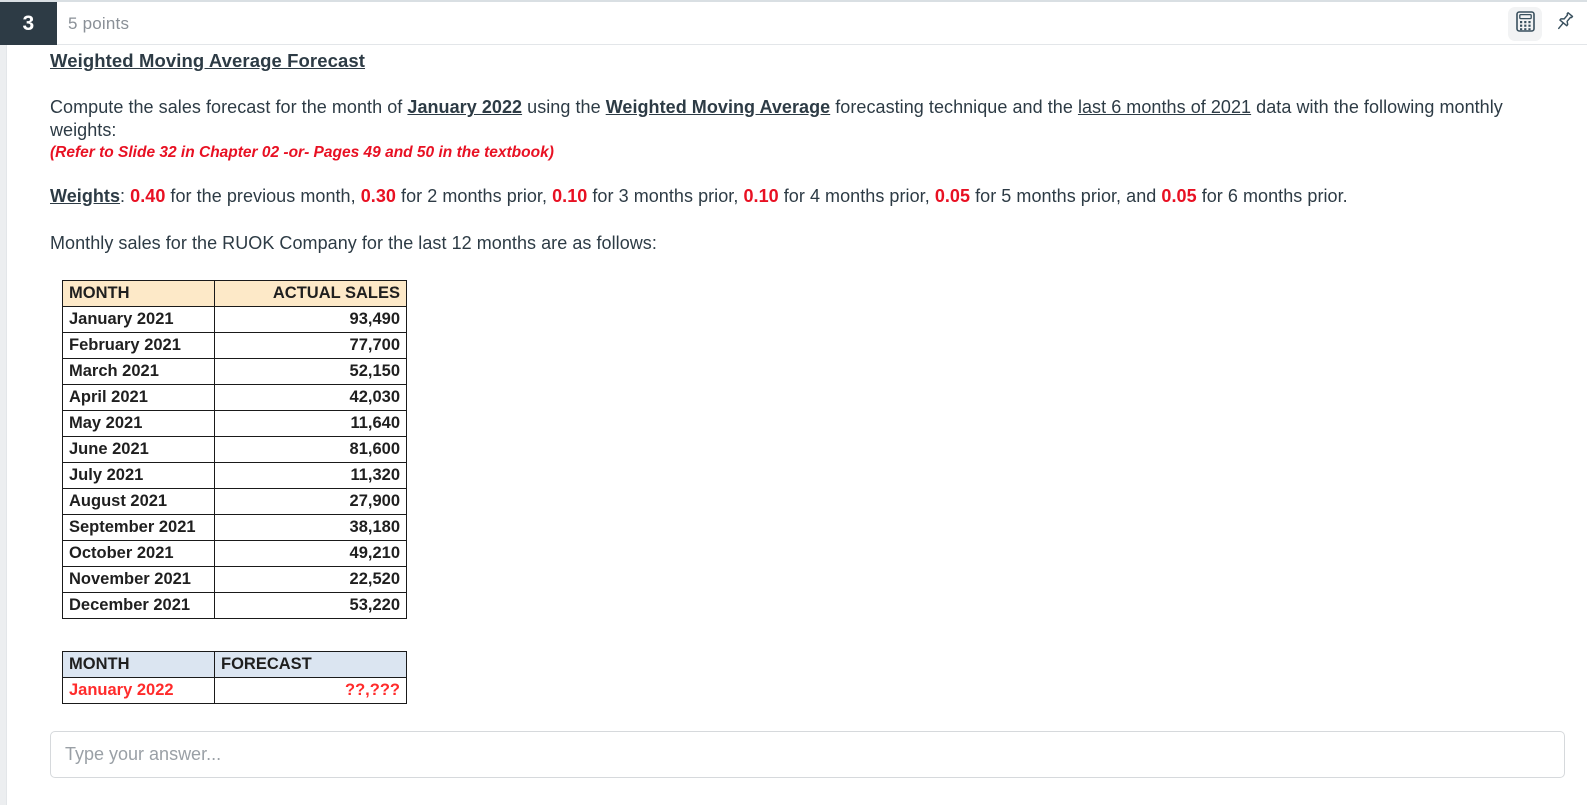  I want to click on table-row: October 2021 49,210, so click(234, 554).